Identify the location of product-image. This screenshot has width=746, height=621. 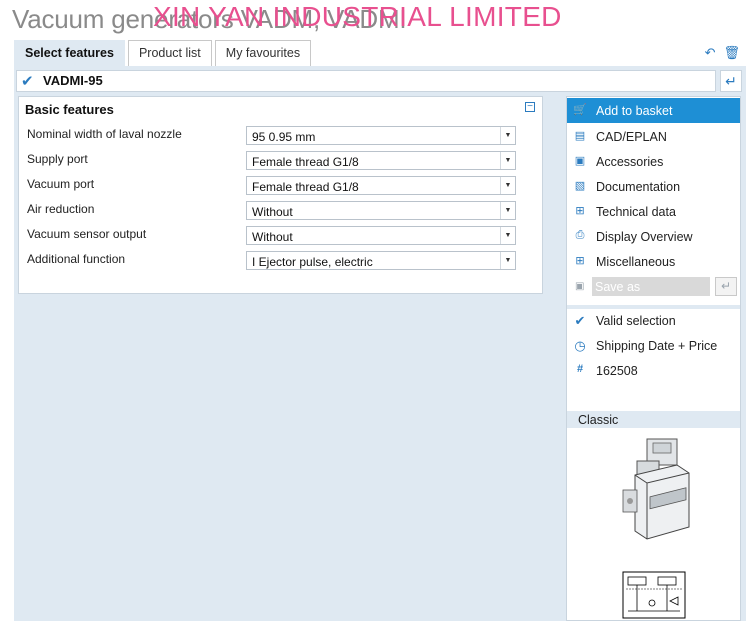
(656, 489).